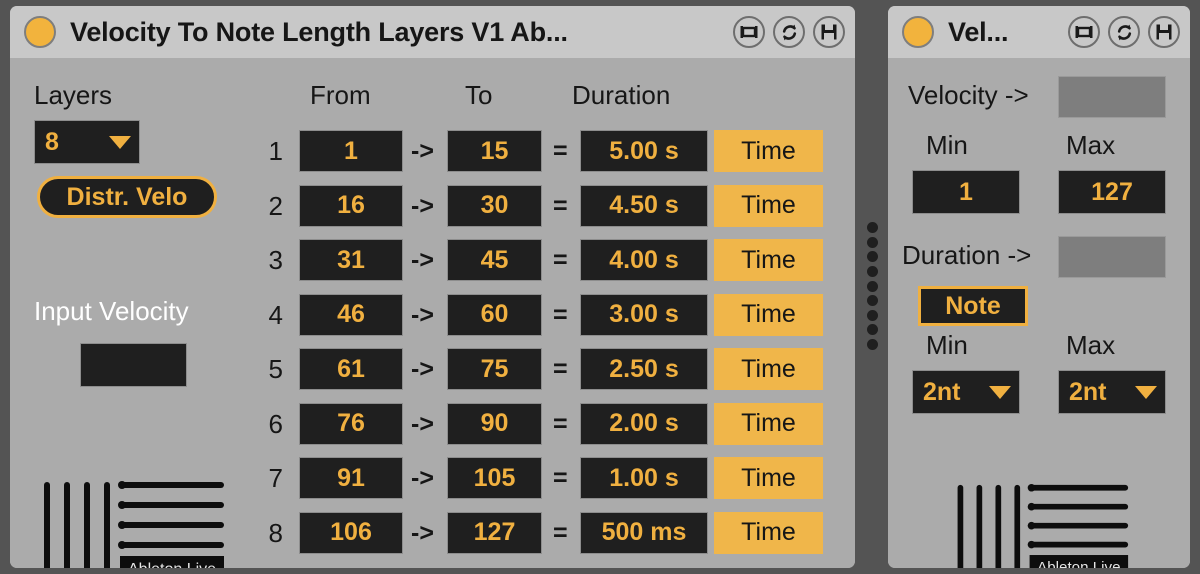 Image resolution: width=1200 pixels, height=574 pixels. What do you see at coordinates (644, 314) in the screenshot?
I see `duration-field: 3.00 s` at bounding box center [644, 314].